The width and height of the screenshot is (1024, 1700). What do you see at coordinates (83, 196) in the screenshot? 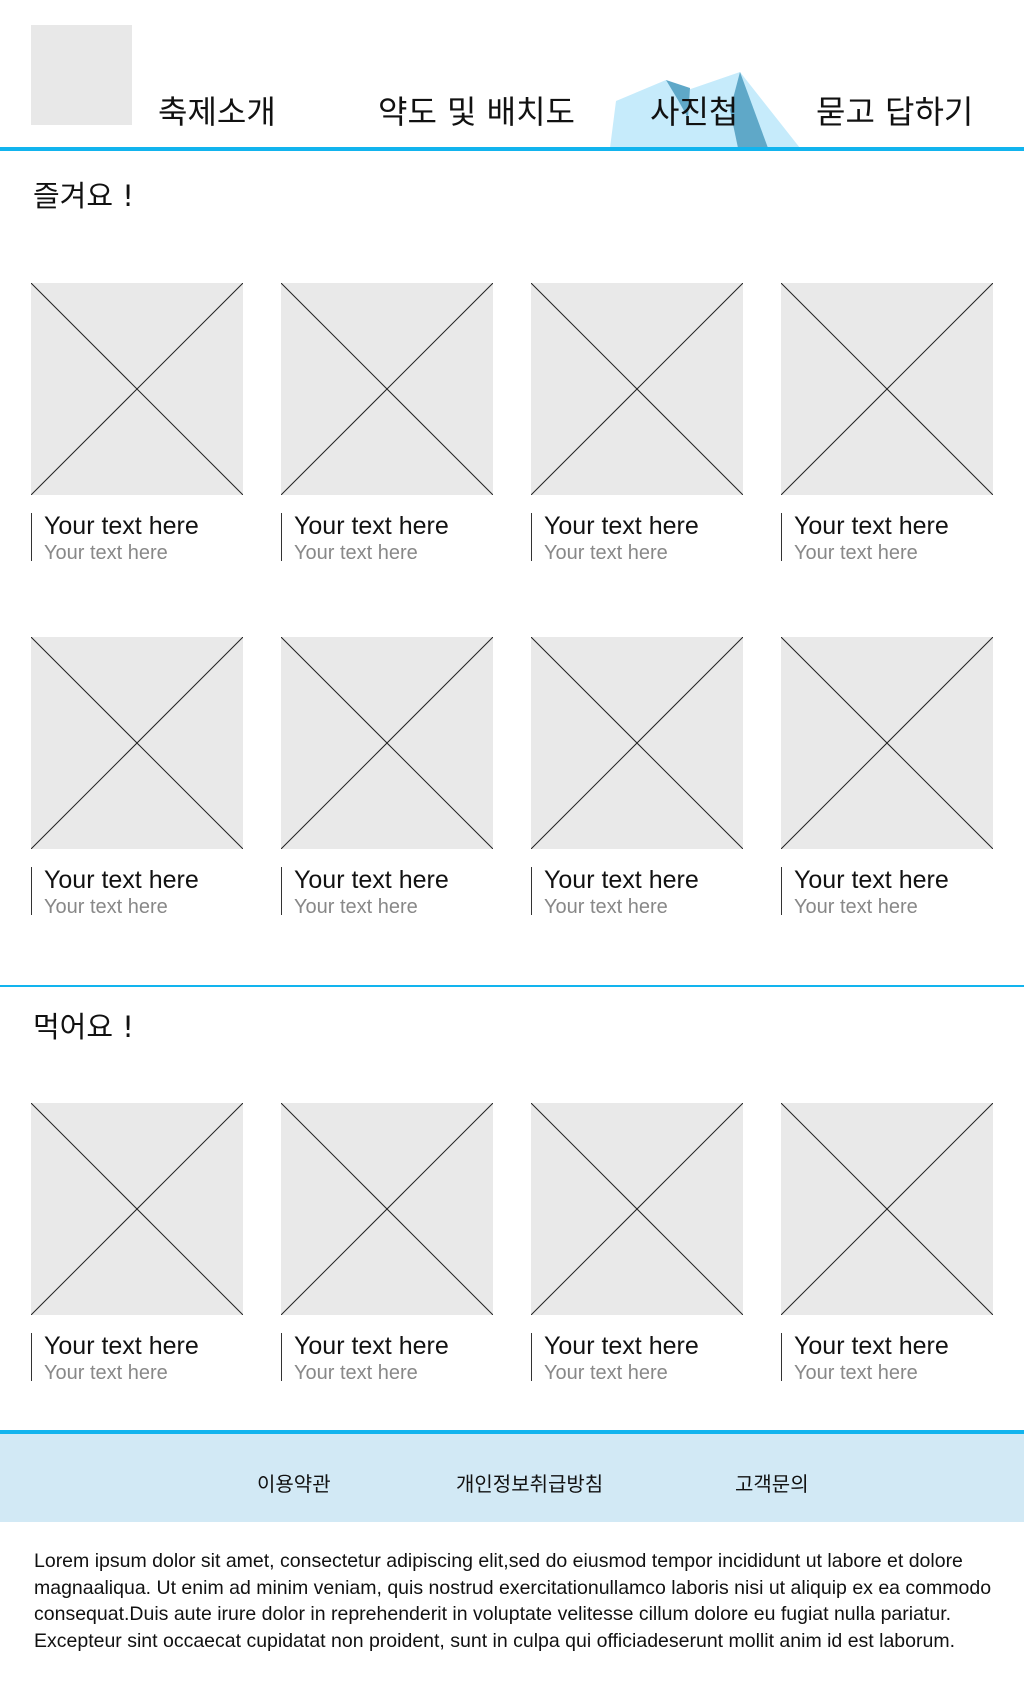
I see `section-title-enjoy: 즐겨요 !` at bounding box center [83, 196].